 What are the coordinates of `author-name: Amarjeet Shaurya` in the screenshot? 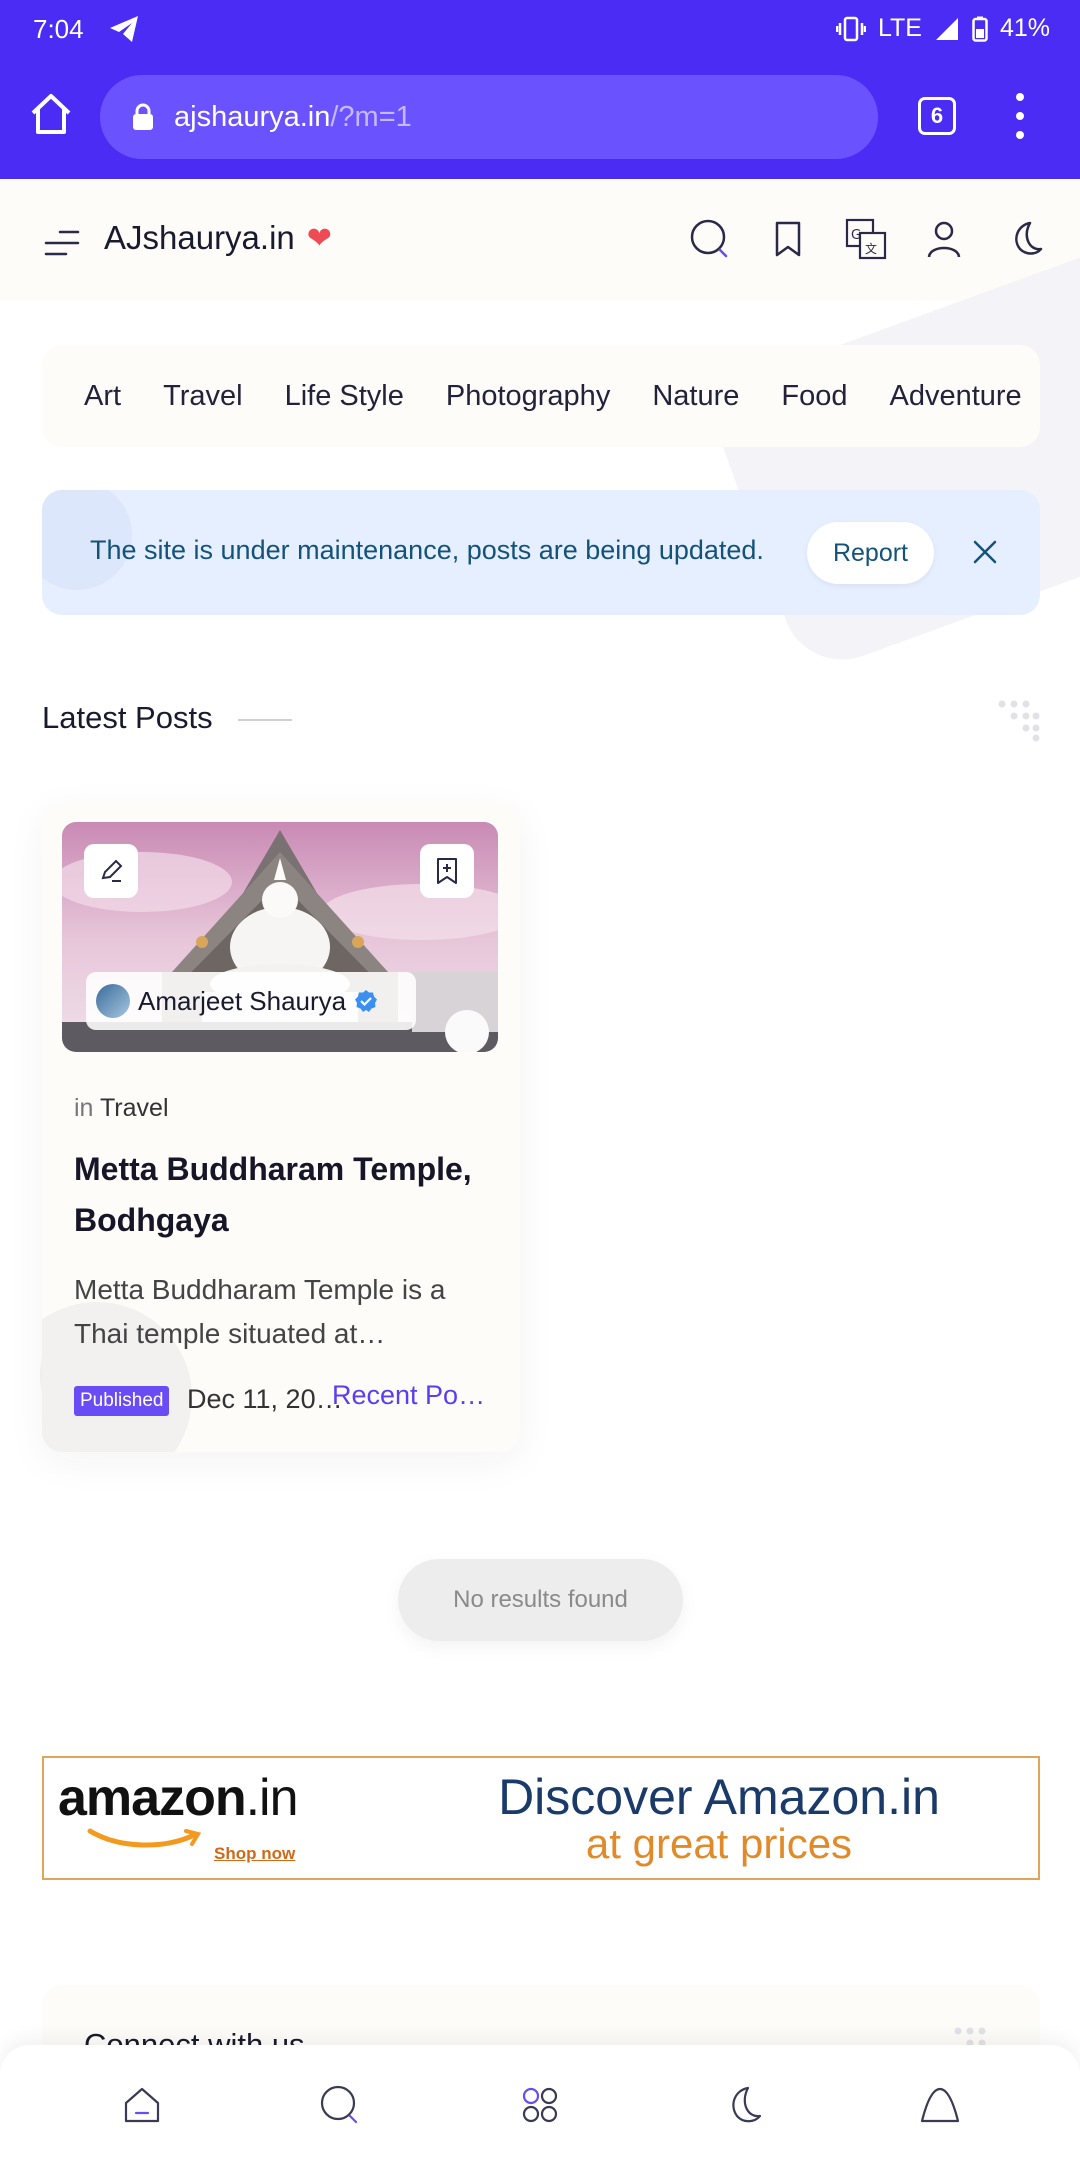 It's located at (242, 1000).